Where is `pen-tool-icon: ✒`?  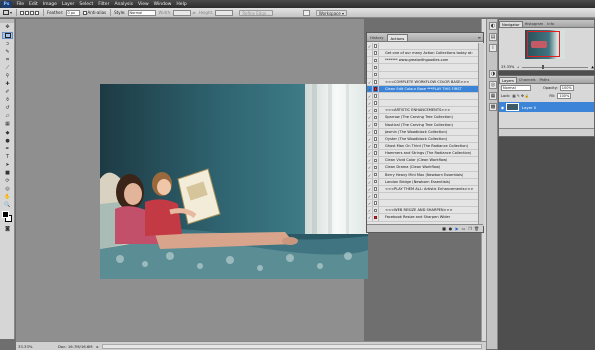
pen-tool-icon: ✒ is located at coordinates (7, 149).